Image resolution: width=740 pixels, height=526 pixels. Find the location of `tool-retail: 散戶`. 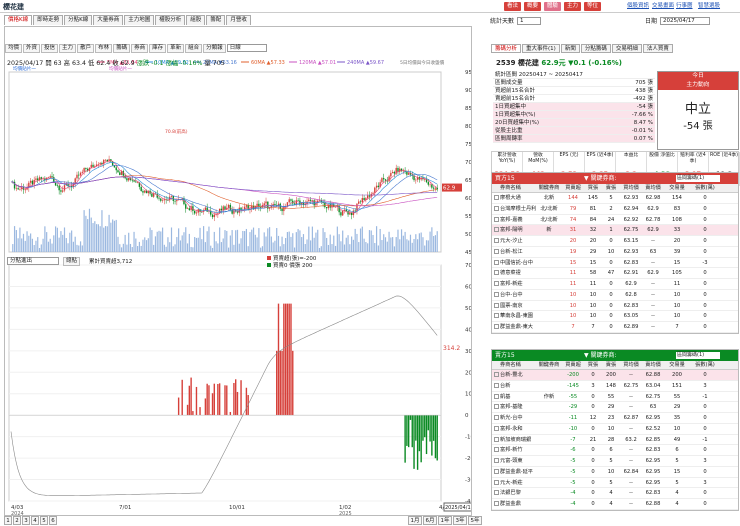

tool-retail: 散戶 is located at coordinates (86, 48).